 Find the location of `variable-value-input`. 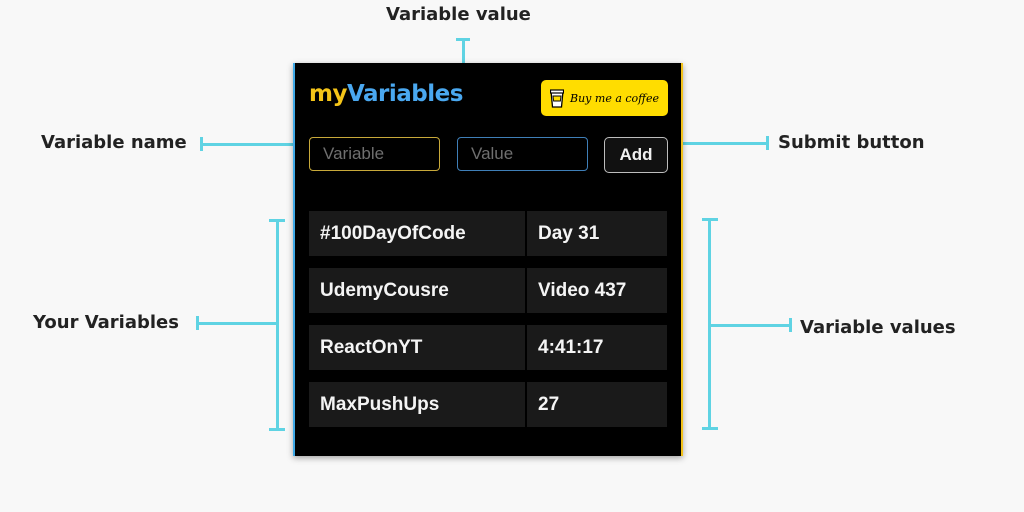

variable-value-input is located at coordinates (522, 154).